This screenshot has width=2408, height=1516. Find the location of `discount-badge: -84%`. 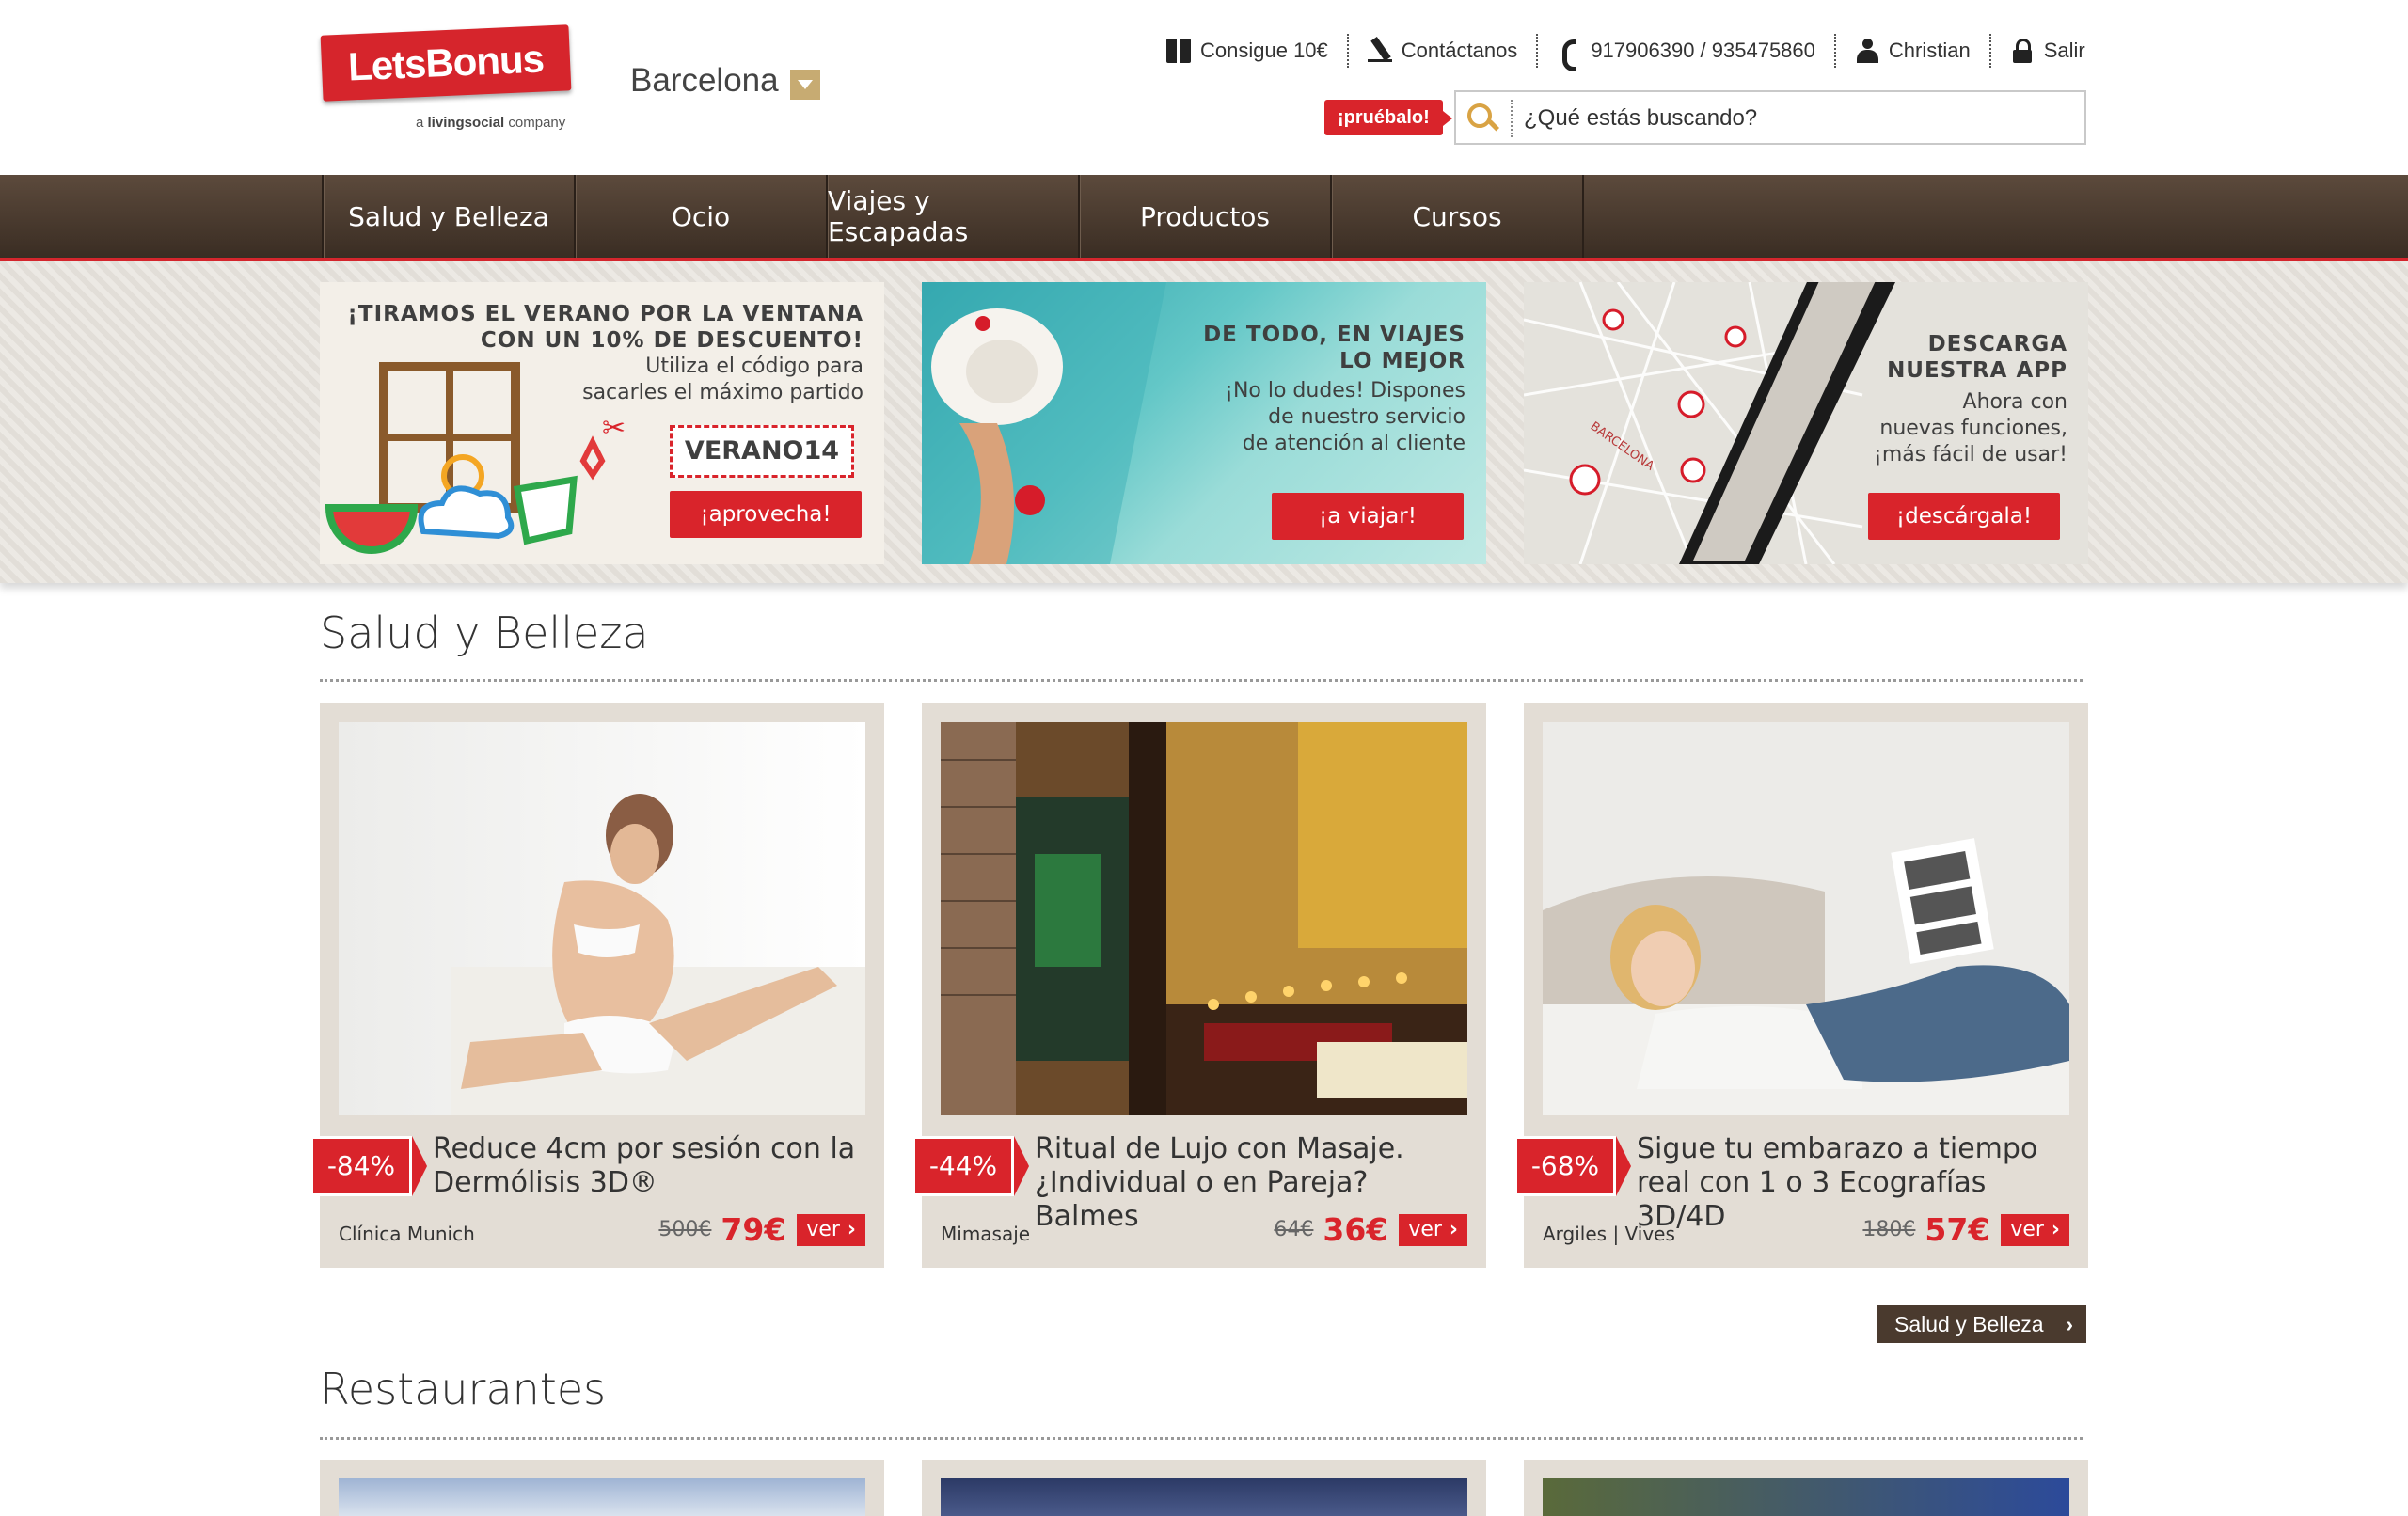

discount-badge: -84% is located at coordinates (369, 1166).